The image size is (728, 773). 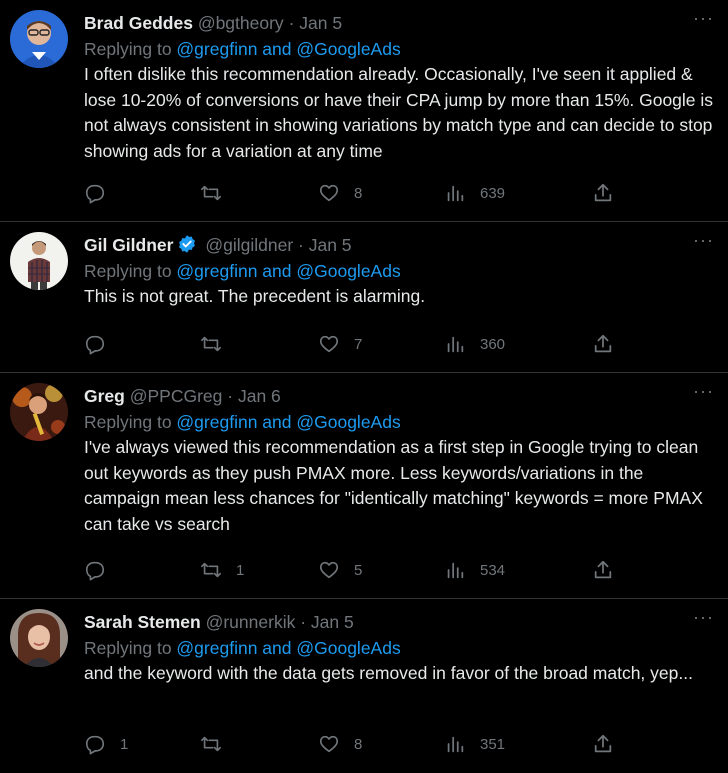 I want to click on verified-badge-icon, so click(x=187, y=244).